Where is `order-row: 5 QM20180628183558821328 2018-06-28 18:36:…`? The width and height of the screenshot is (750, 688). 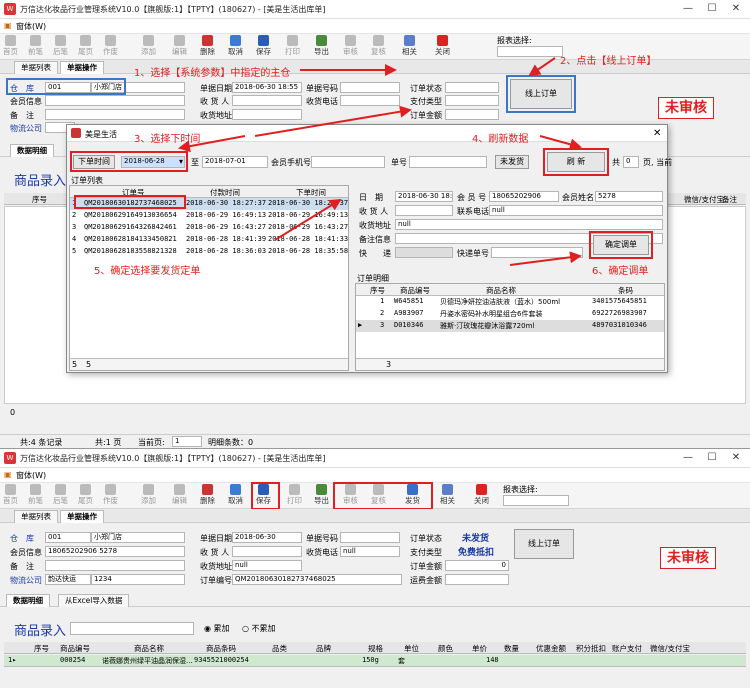
order-row: 5 QM20180628183558821328 2018-06-28 18:36:… is located at coordinates (209, 252).